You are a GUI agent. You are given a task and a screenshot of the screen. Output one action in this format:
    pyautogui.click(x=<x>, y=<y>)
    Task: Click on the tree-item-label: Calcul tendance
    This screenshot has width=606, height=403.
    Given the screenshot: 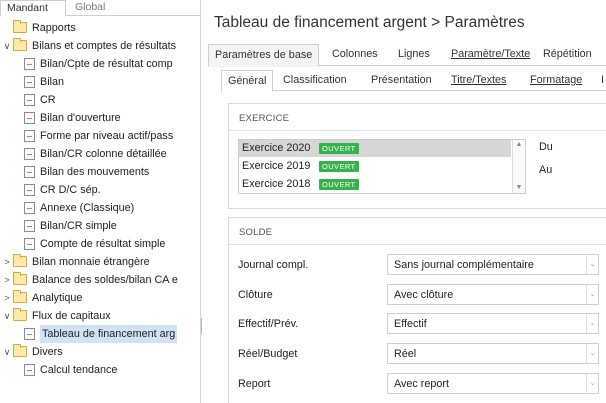 What is the action you would take?
    pyautogui.click(x=79, y=370)
    